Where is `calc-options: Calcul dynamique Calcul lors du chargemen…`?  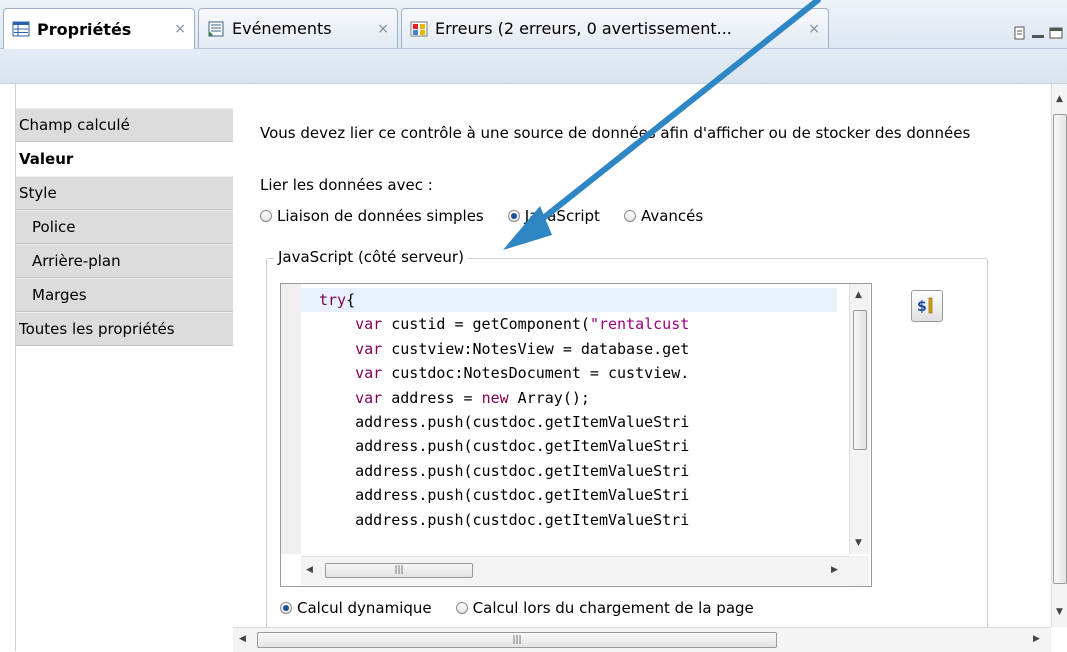
calc-options: Calcul dynamique Calcul lors du chargemen… is located at coordinates (529, 608).